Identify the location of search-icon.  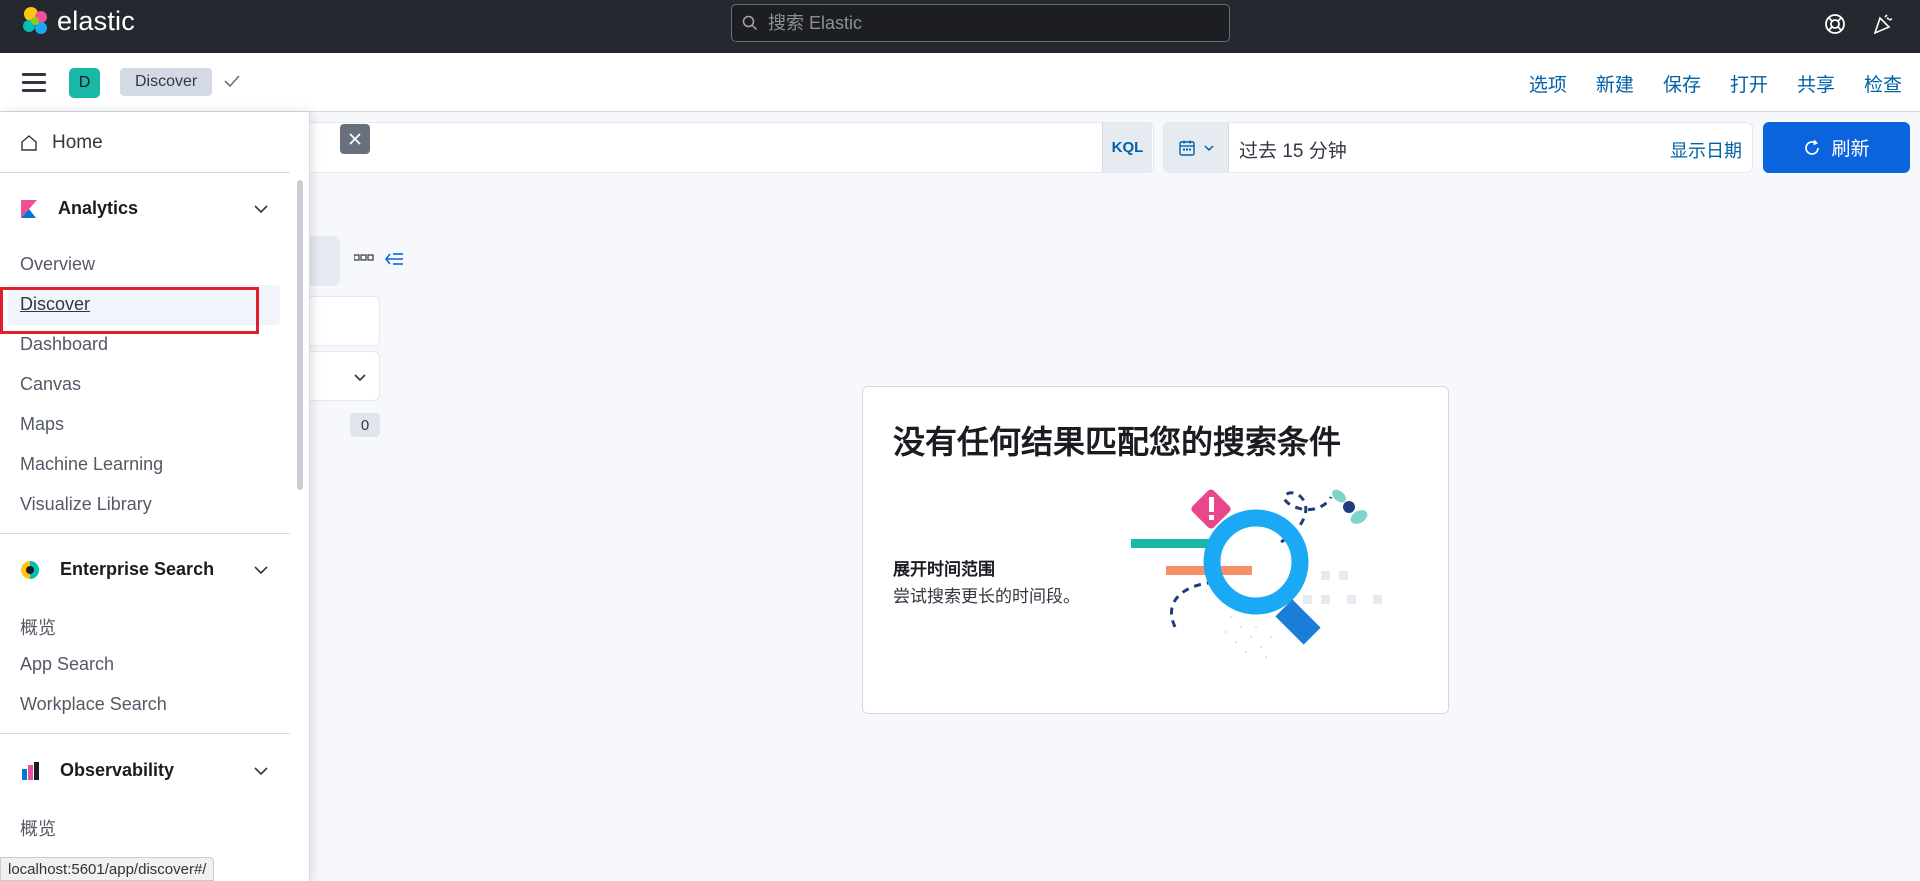
(750, 23).